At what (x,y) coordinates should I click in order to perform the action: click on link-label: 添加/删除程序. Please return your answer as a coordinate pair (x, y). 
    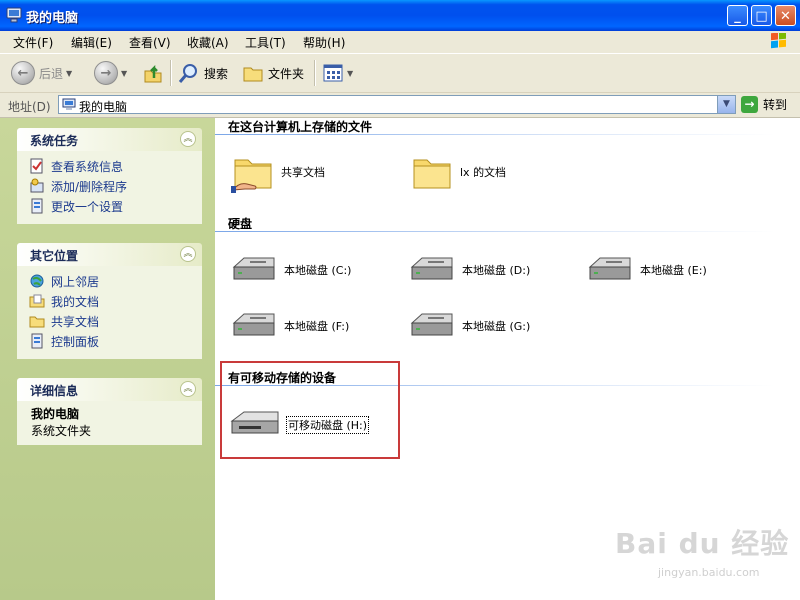
    Looking at the image, I should click on (89, 186).